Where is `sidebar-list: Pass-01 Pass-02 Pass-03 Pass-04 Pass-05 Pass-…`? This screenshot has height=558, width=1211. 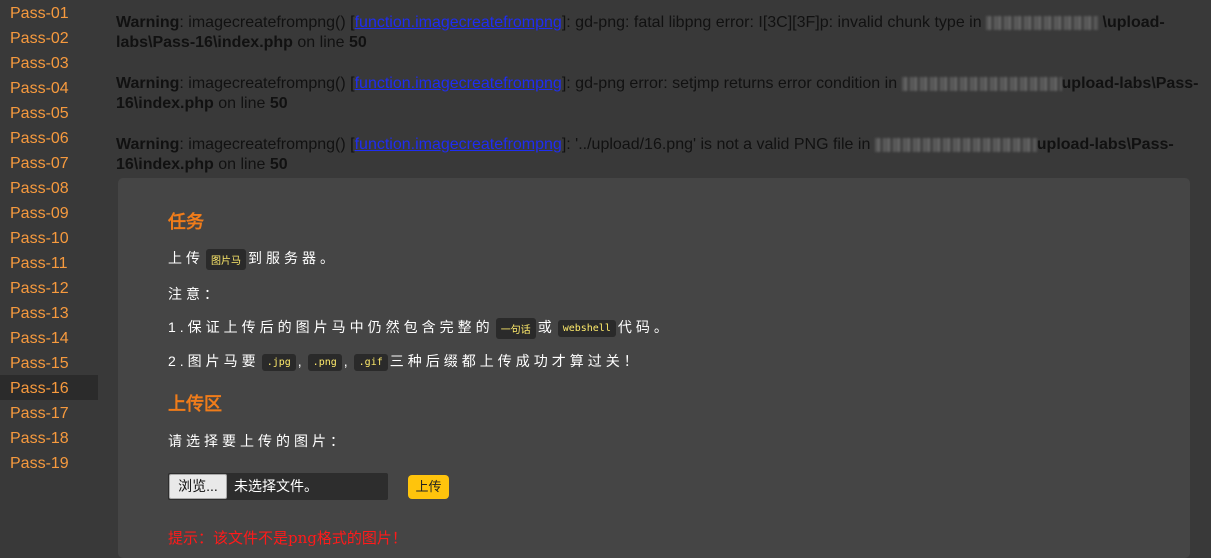 sidebar-list: Pass-01 Pass-02 Pass-03 Pass-04 Pass-05 Pass-… is located at coordinates (49, 237).